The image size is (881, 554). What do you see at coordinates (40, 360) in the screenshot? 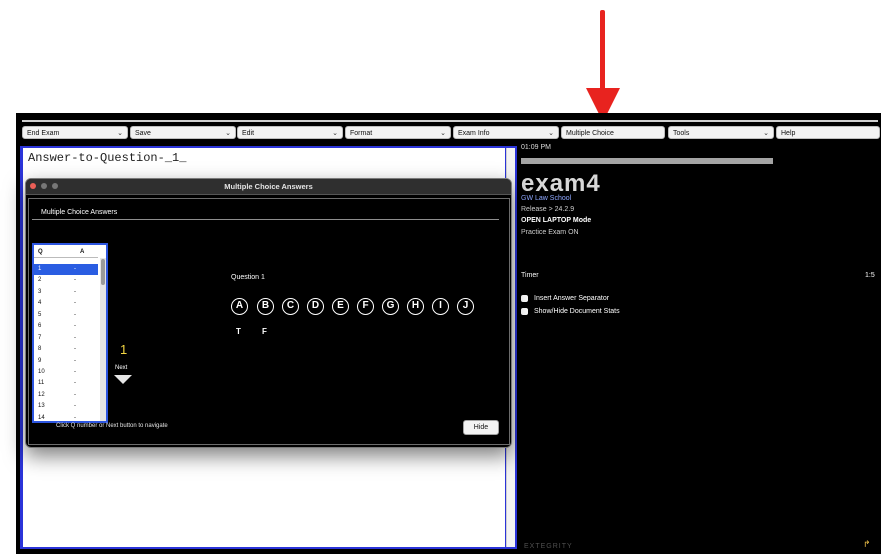
I see `row-q: 9` at bounding box center [40, 360].